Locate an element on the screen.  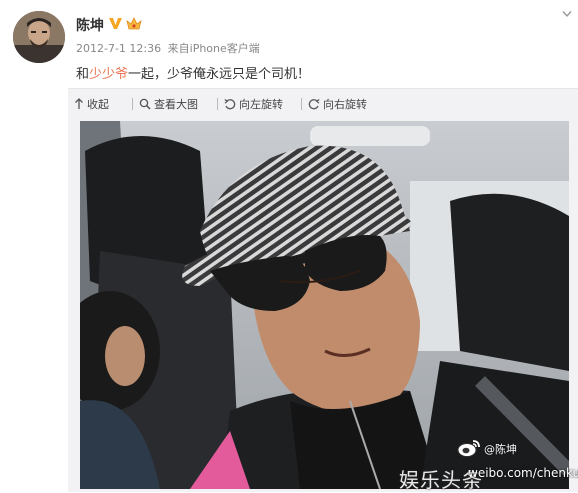
rotate-left-label: 向左旋转 is located at coordinates (261, 104).